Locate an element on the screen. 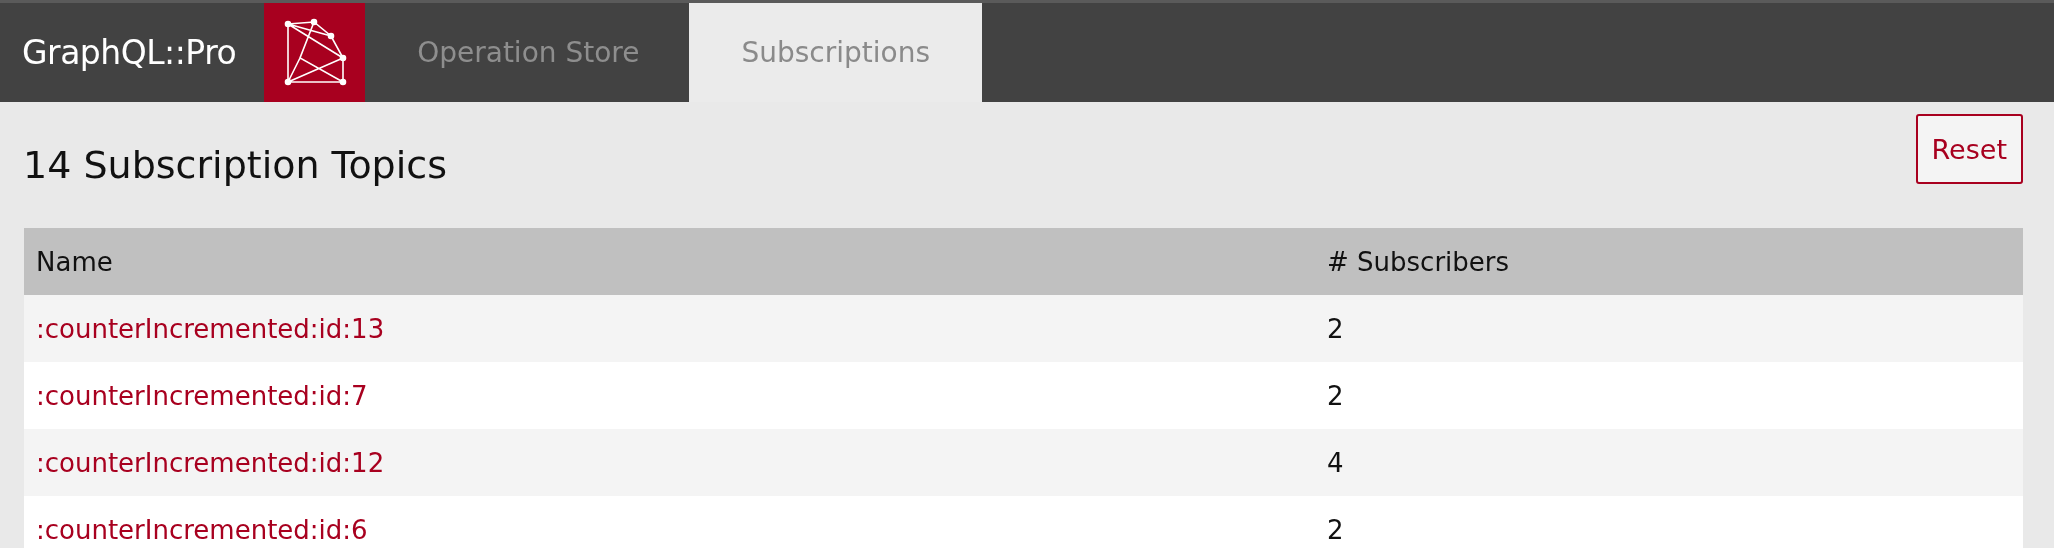 This screenshot has width=2054, height=548. table-cell: 4 is located at coordinates (1669, 462).